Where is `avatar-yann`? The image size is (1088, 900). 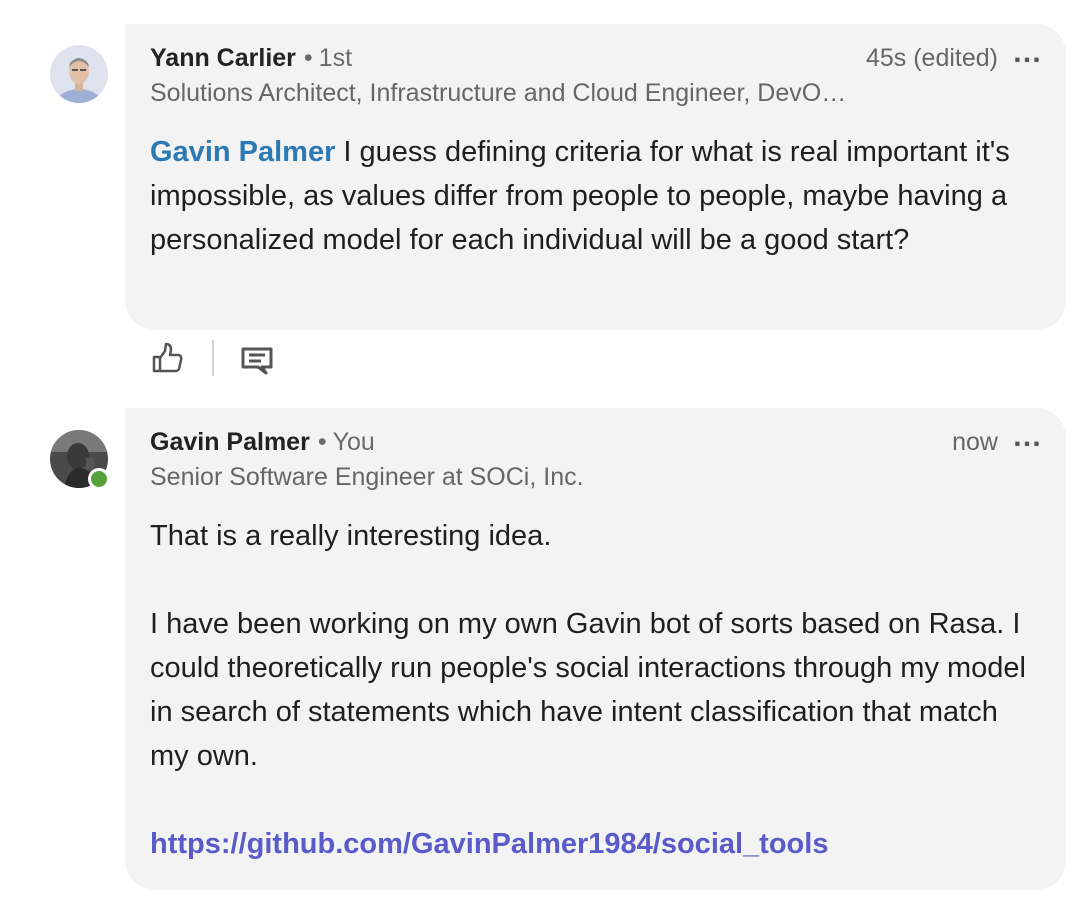
avatar-yann is located at coordinates (79, 74).